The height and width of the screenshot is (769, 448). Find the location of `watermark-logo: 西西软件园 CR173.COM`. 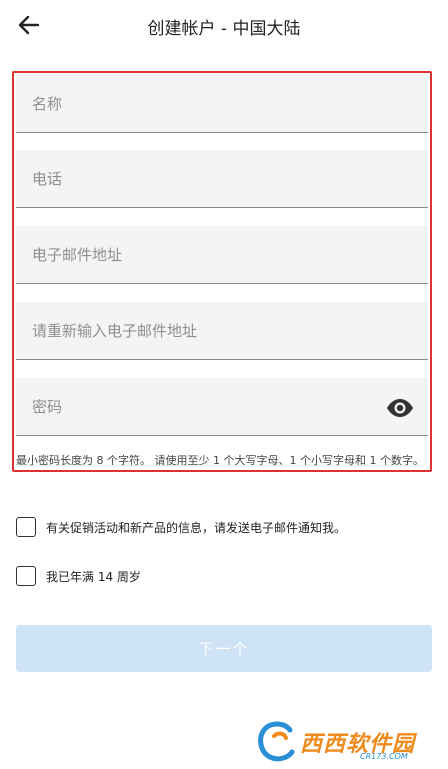

watermark-logo: 西西软件园 CR173.COM is located at coordinates (342, 741).